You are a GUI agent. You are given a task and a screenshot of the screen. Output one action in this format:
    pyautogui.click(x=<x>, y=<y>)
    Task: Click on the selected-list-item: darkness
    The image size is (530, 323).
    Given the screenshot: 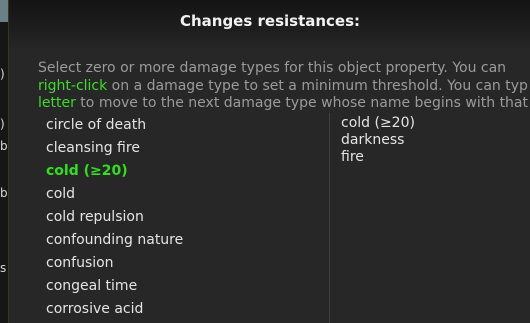 What is the action you would take?
    pyautogui.click(x=430, y=140)
    